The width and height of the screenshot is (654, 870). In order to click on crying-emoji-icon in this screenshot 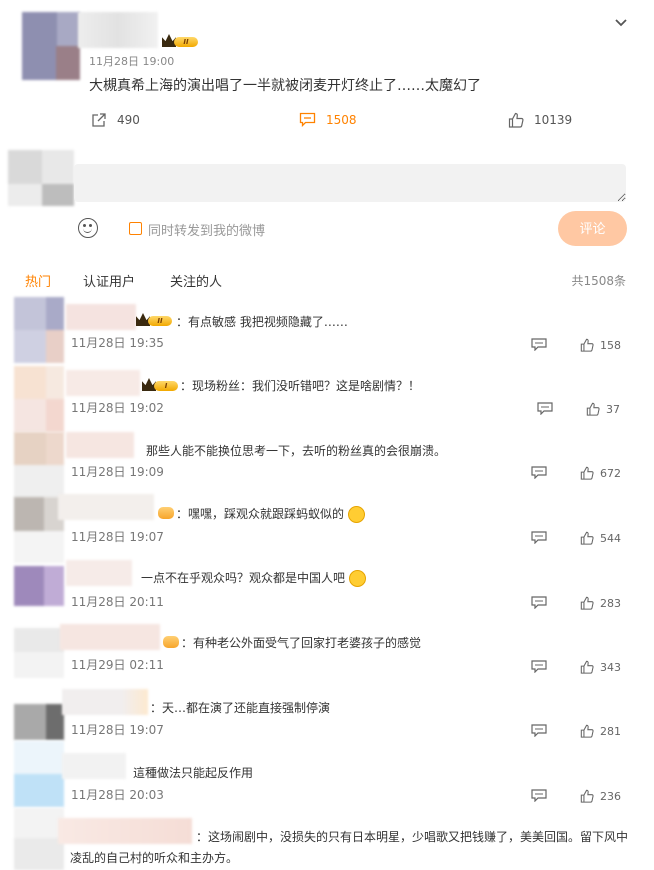, I will do `click(356, 514)`.